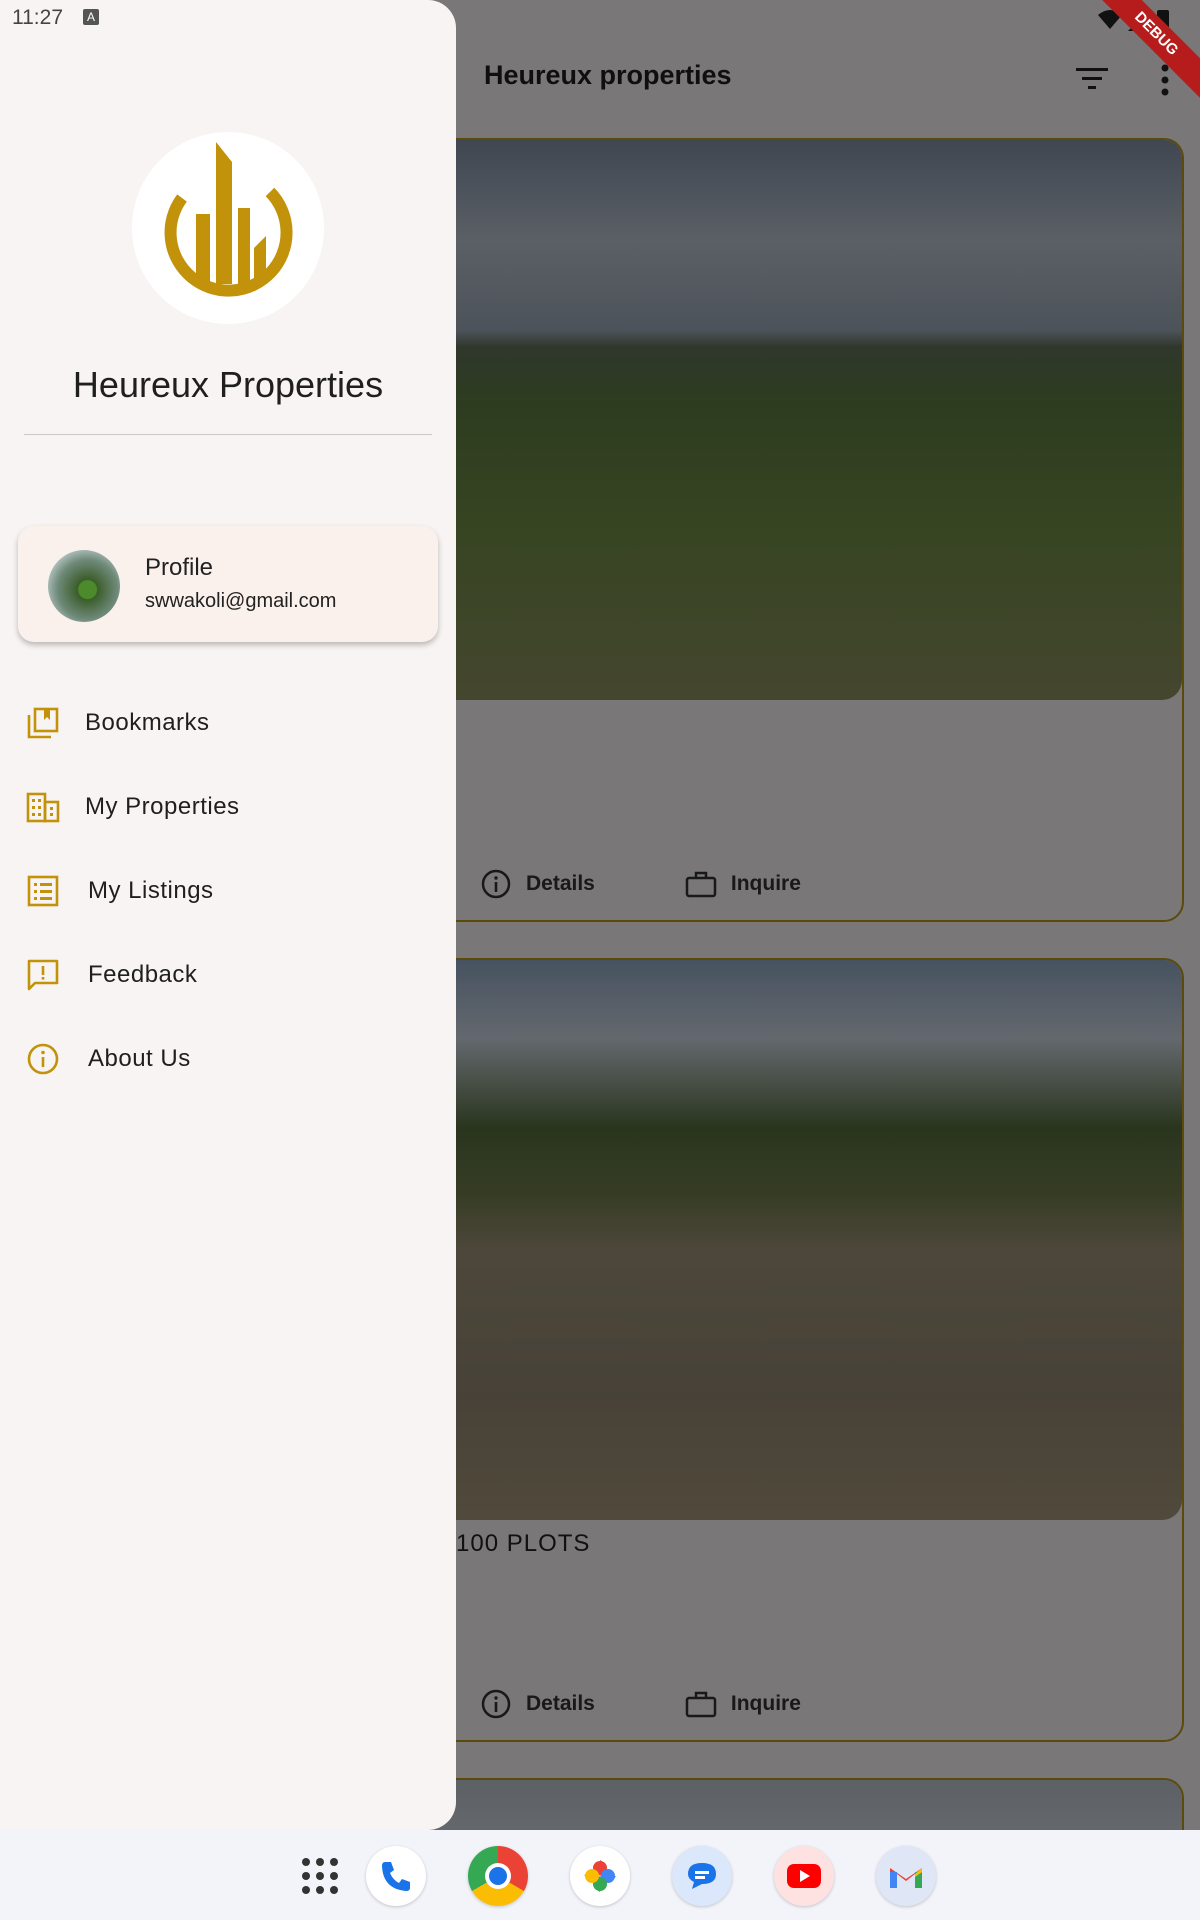 The image size is (1200, 1920). I want to click on drawer-brand-name: Heureux Properties, so click(228, 384).